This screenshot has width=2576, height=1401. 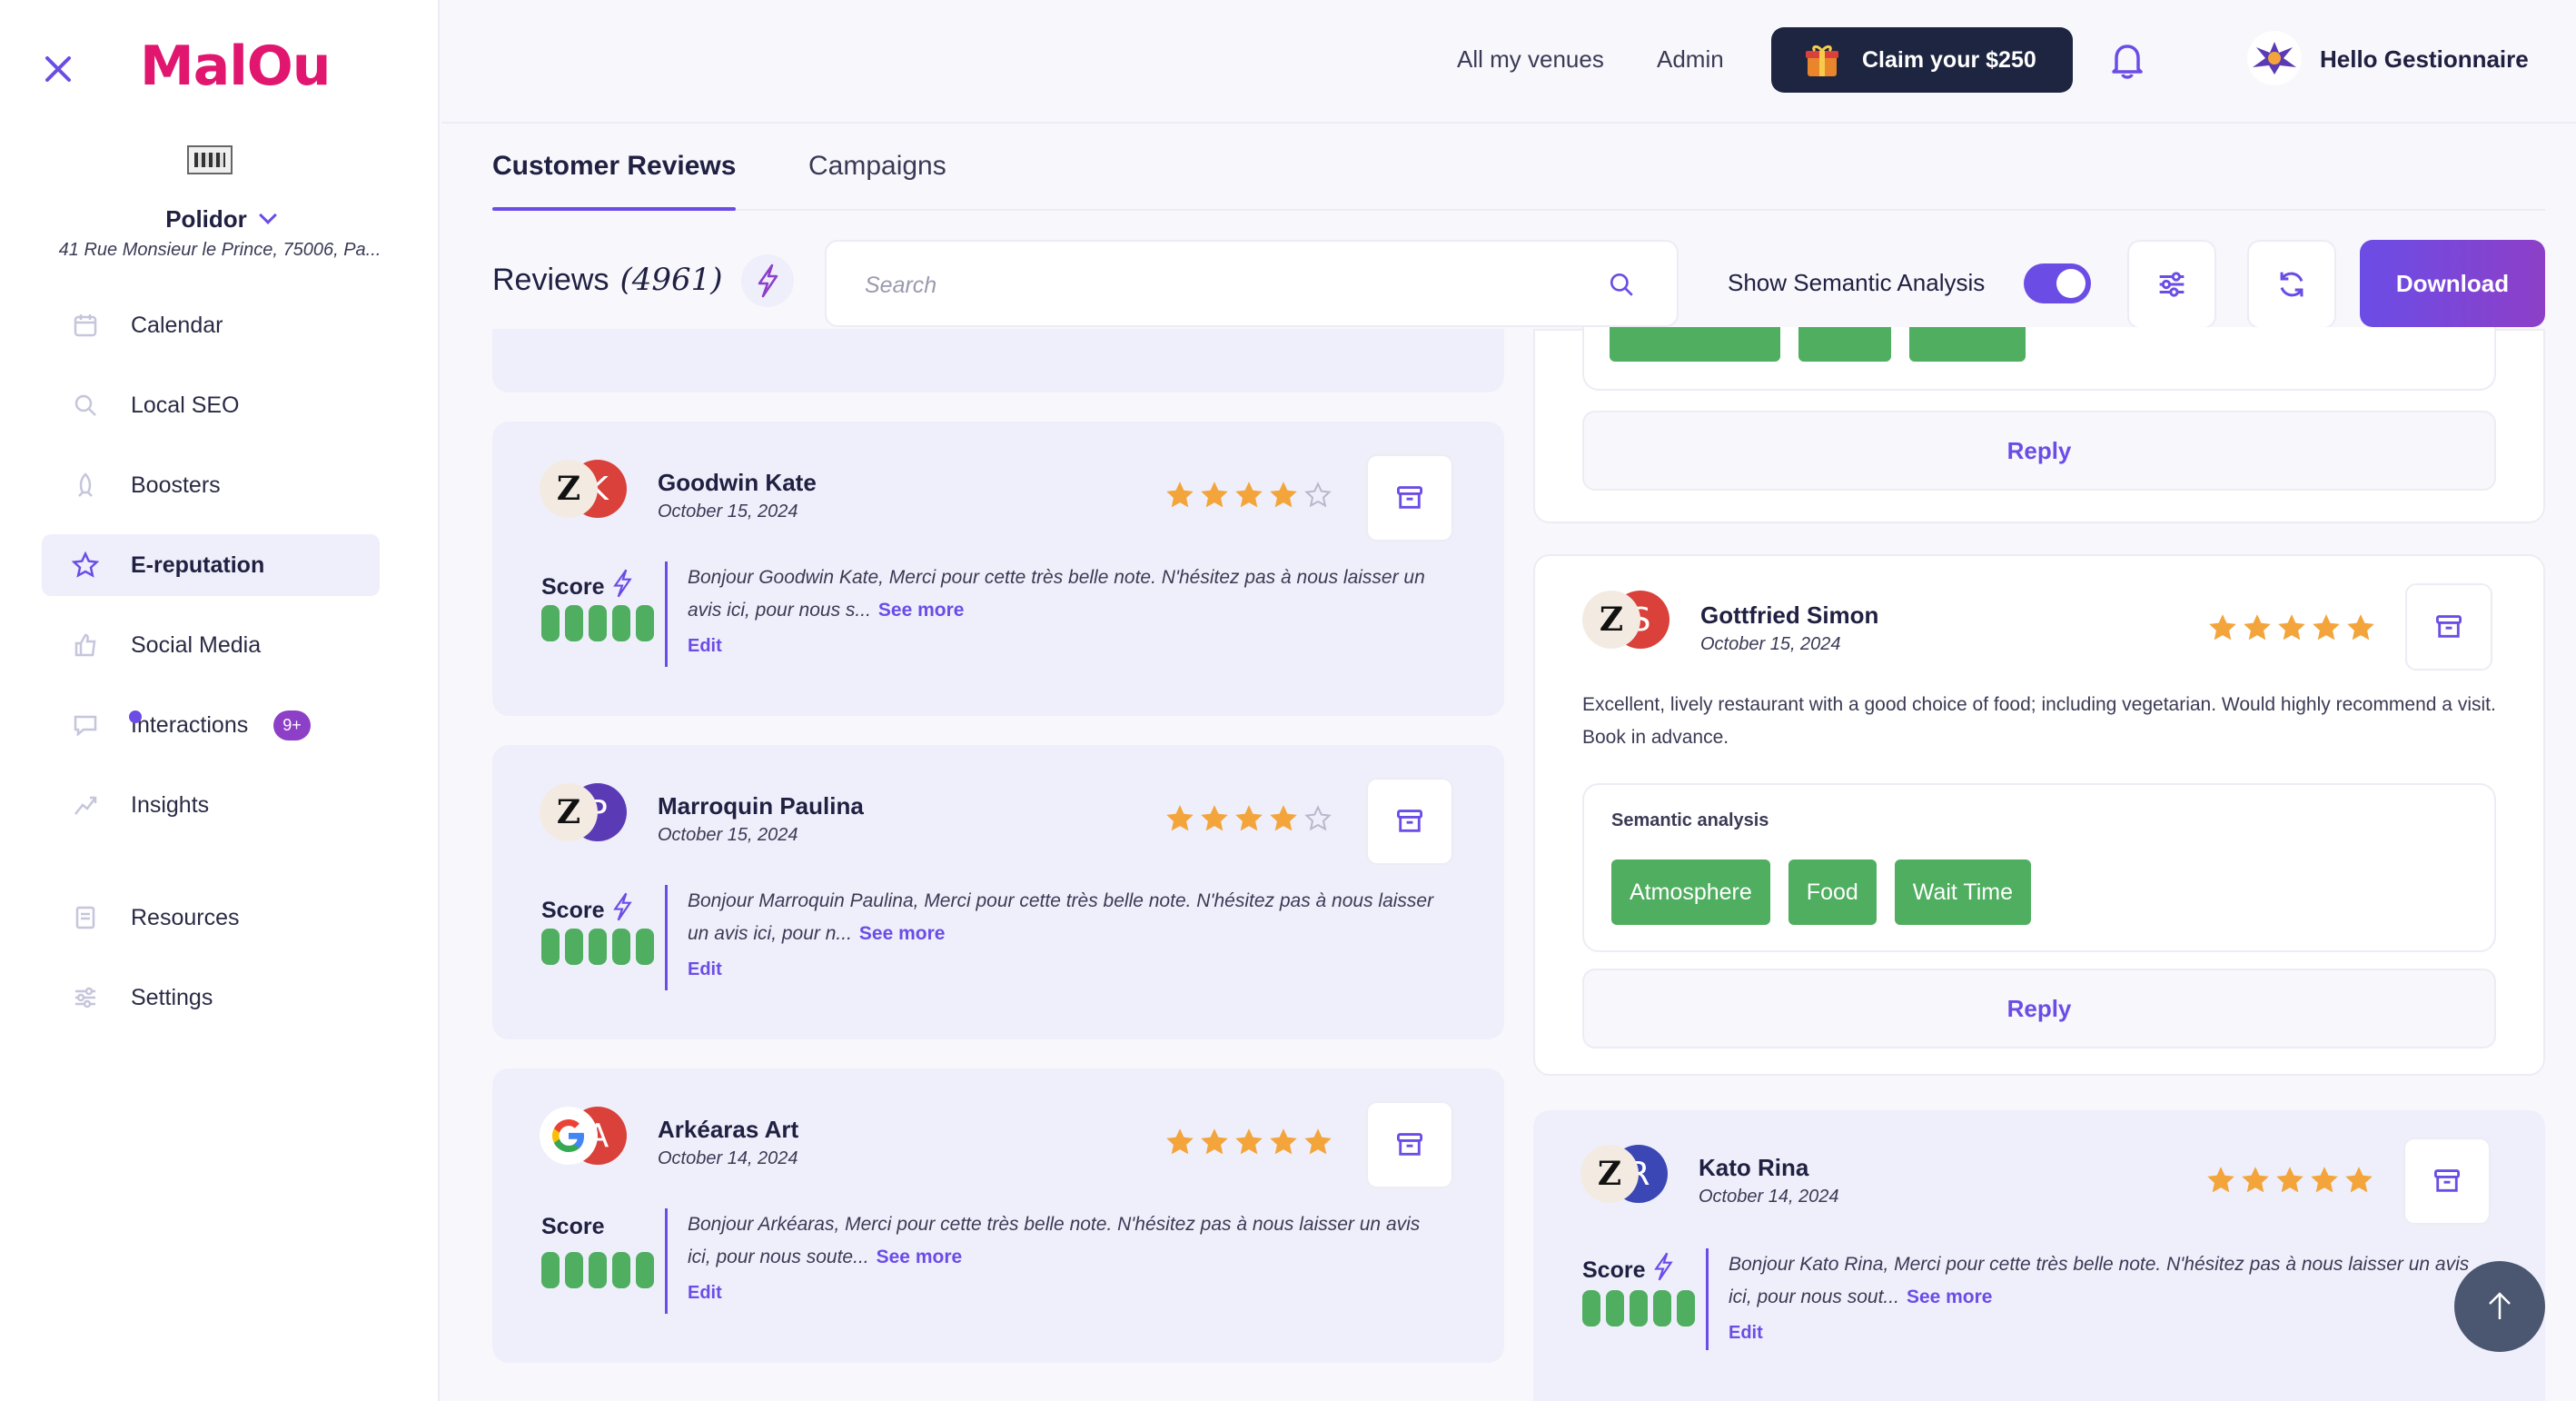 What do you see at coordinates (737, 483) in the screenshot?
I see `reviewer-name: Goodwin Kate` at bounding box center [737, 483].